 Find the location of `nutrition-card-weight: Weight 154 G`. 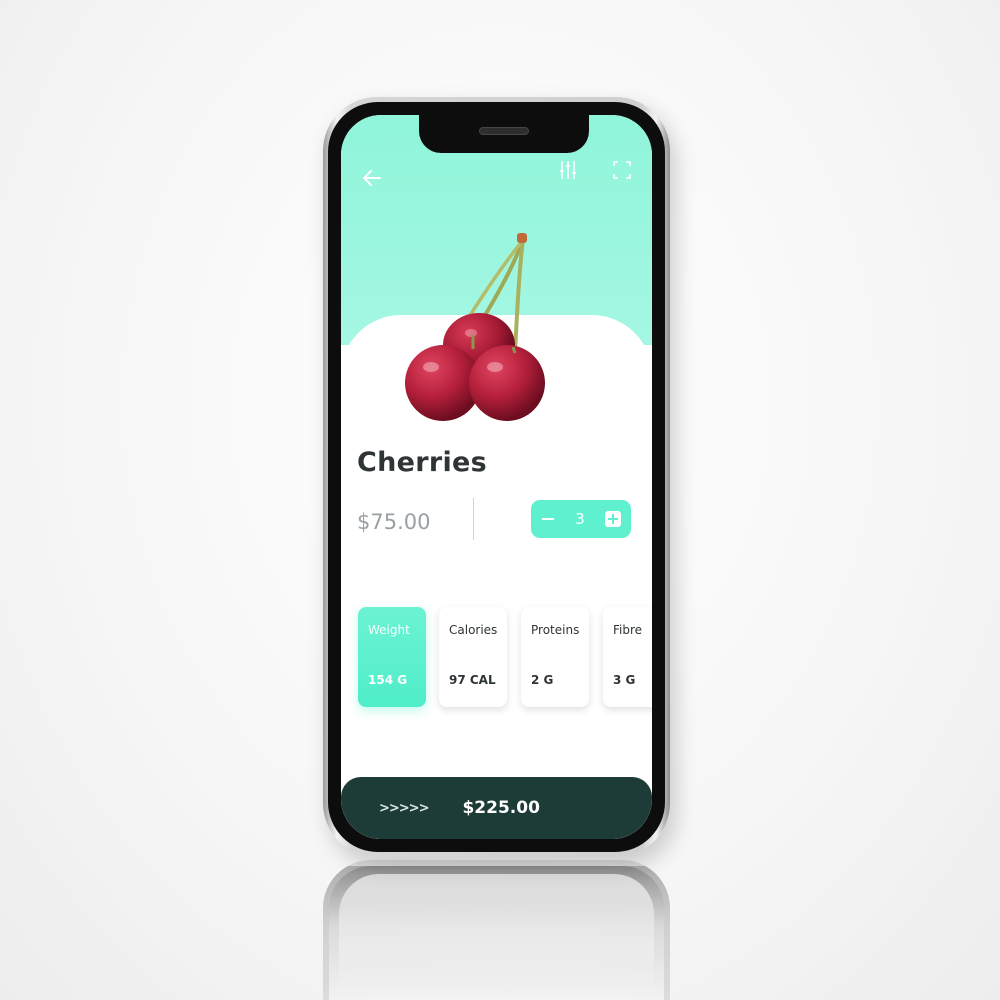

nutrition-card-weight: Weight 154 G is located at coordinates (392, 657).